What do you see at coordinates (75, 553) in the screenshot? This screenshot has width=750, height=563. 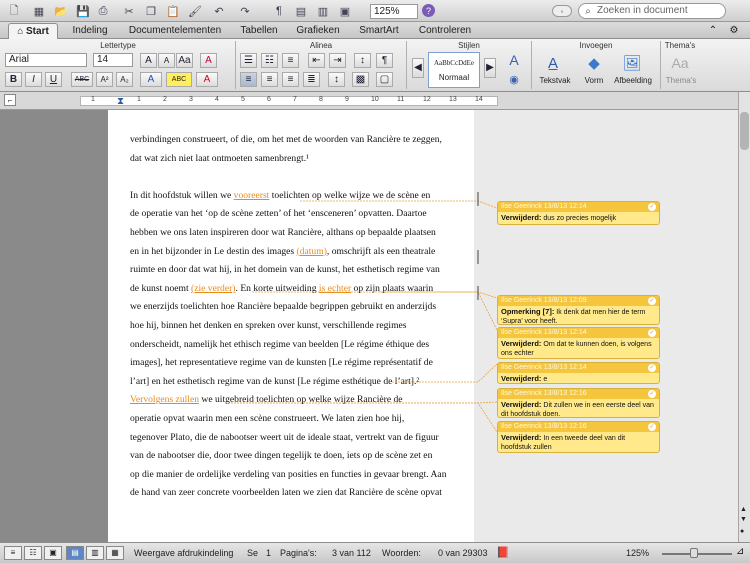 I see `print-layout-view-icon: ▤` at bounding box center [75, 553].